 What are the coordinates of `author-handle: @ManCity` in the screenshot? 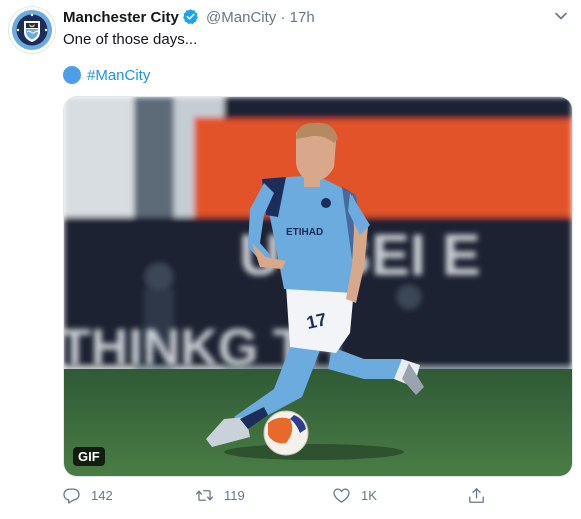 It's located at (241, 17).